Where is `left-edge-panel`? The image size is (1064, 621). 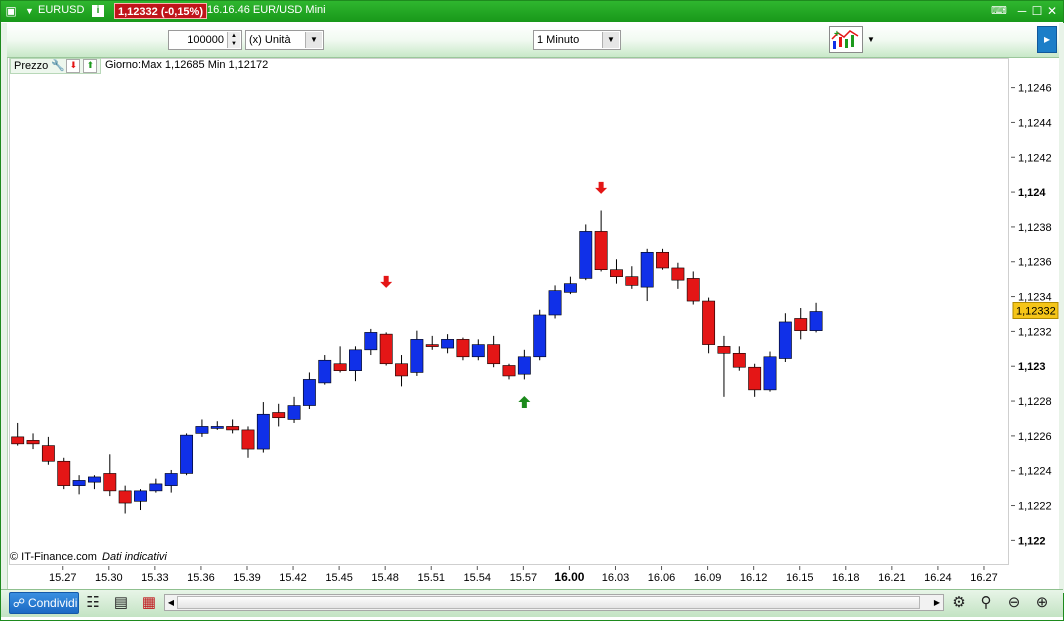 left-edge-panel is located at coordinates (4, 308).